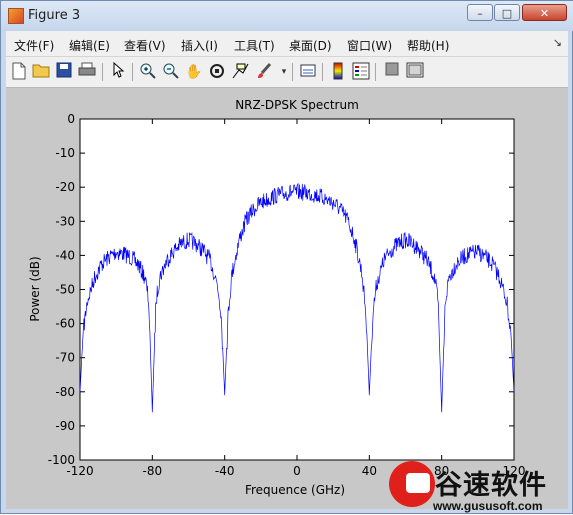 This screenshot has height=515, width=573. I want to click on y-tick-label: -60, so click(65, 324).